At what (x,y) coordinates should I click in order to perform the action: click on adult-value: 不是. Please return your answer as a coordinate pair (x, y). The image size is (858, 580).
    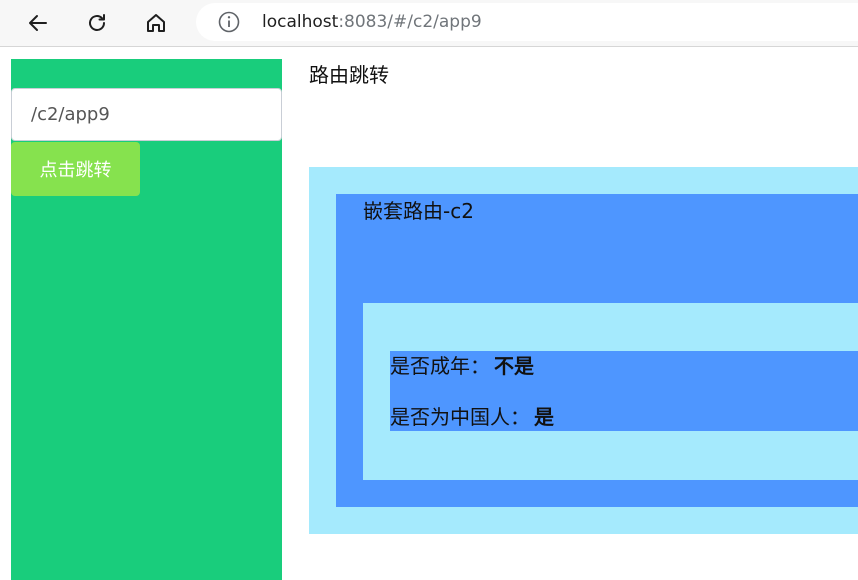
    Looking at the image, I should click on (514, 366).